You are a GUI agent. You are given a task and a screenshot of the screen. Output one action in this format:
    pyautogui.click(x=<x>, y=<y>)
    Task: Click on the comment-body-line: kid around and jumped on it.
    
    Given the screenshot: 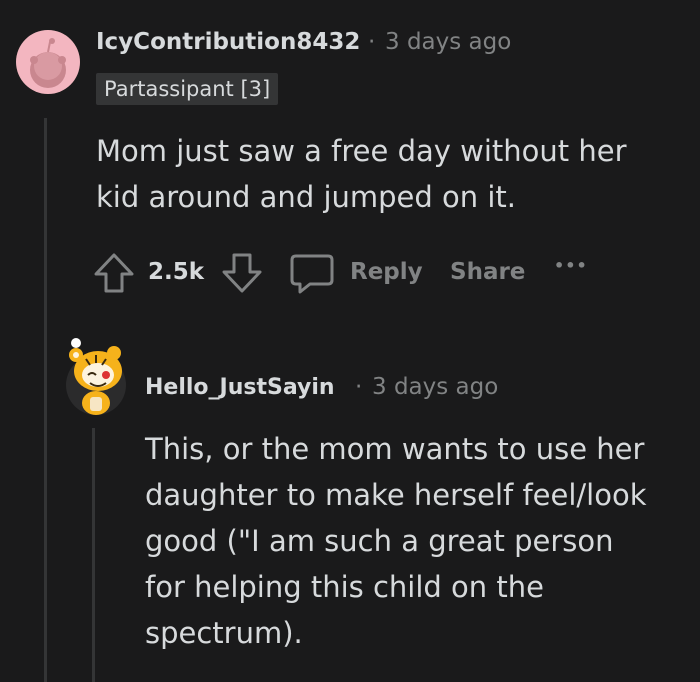 What is the action you would take?
    pyautogui.click(x=306, y=197)
    